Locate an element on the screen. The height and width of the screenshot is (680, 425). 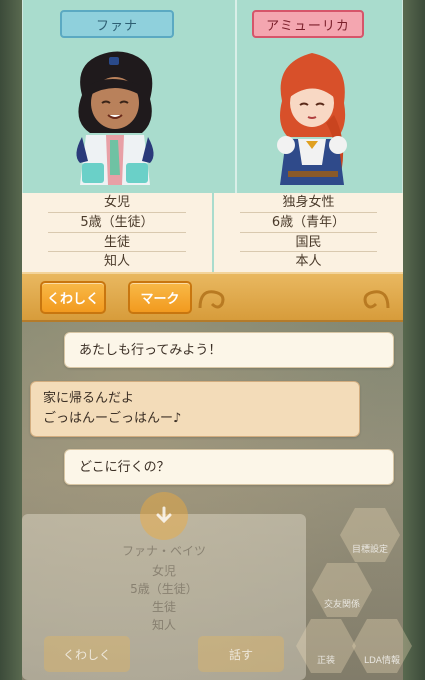
left-info-relation: 知人 is located at coordinates (116, 262).